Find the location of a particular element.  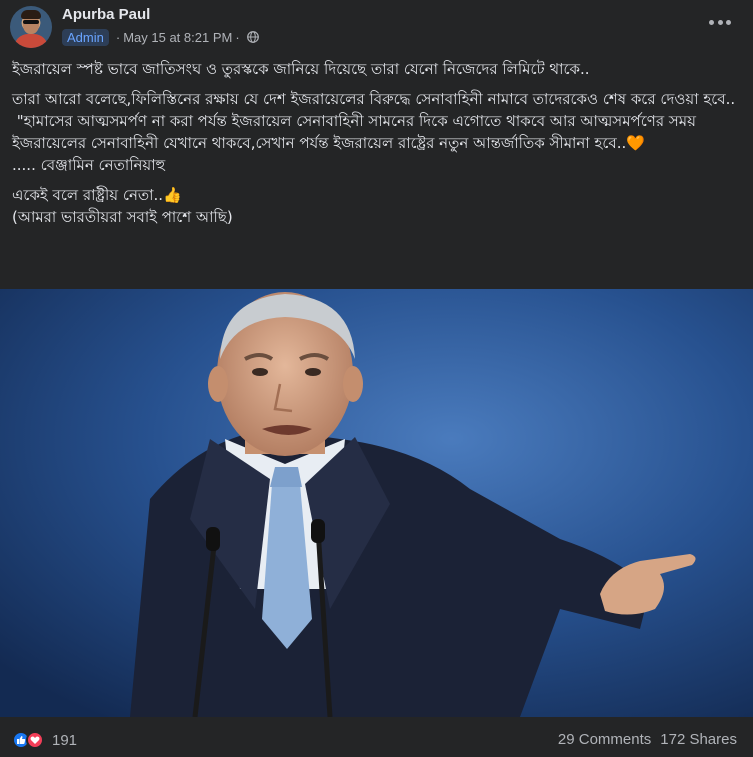

admin-badge: Admin is located at coordinates (85, 37).